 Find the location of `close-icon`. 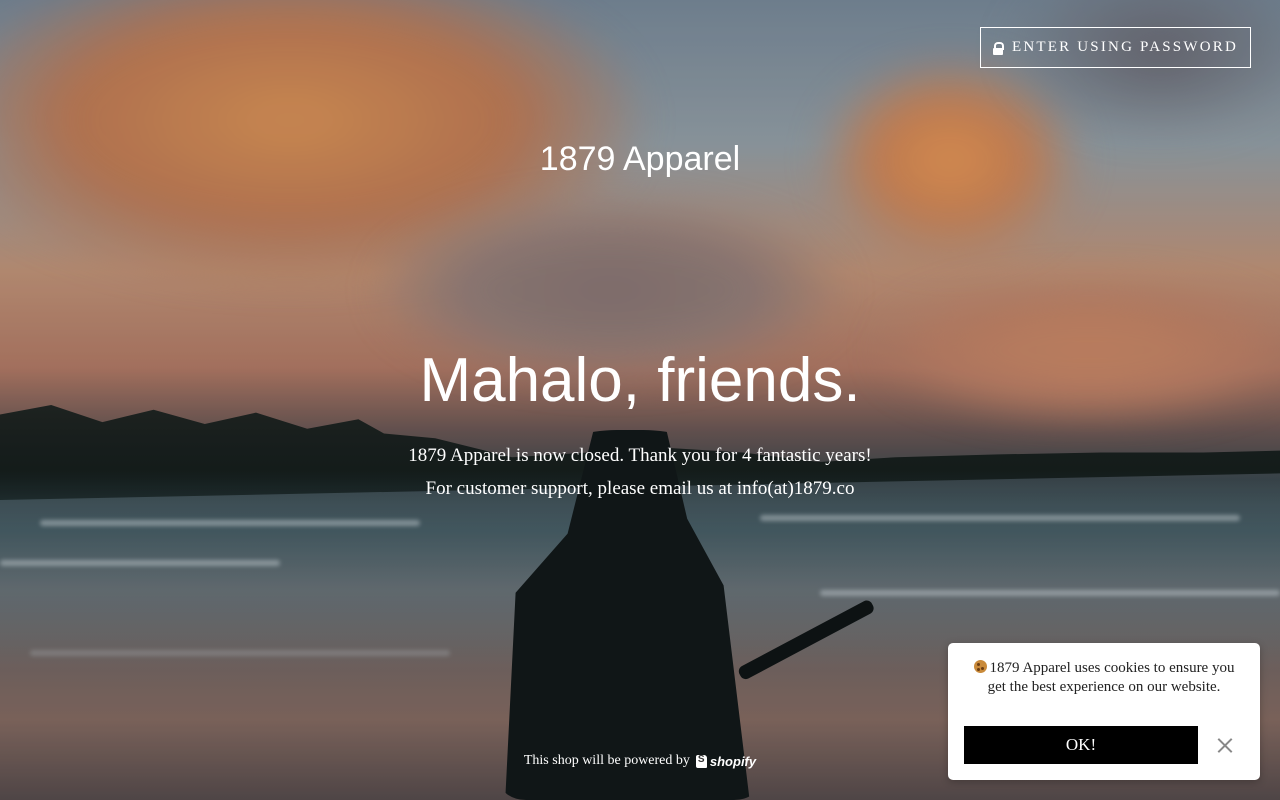

close-icon is located at coordinates (1225, 745).